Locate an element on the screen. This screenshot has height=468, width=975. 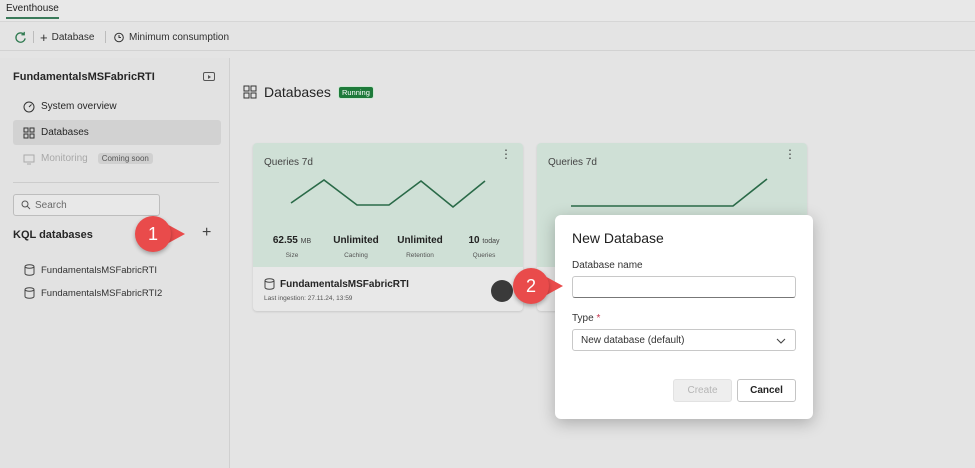
card-database-name: FundamentalsMSFabricRTI is located at coordinates (336, 284).